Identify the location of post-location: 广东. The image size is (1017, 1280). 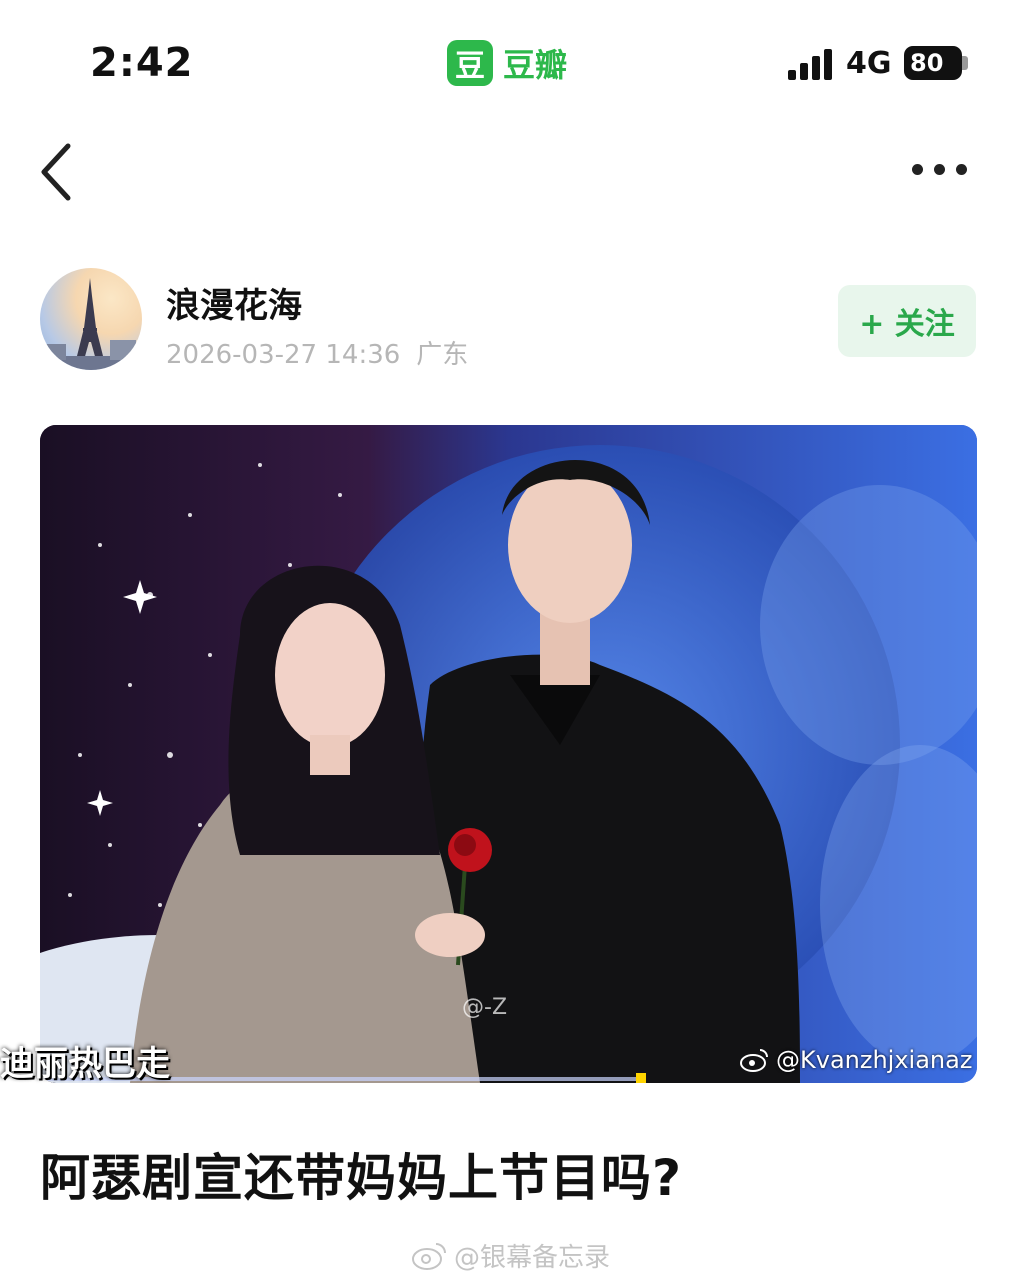
(442, 355).